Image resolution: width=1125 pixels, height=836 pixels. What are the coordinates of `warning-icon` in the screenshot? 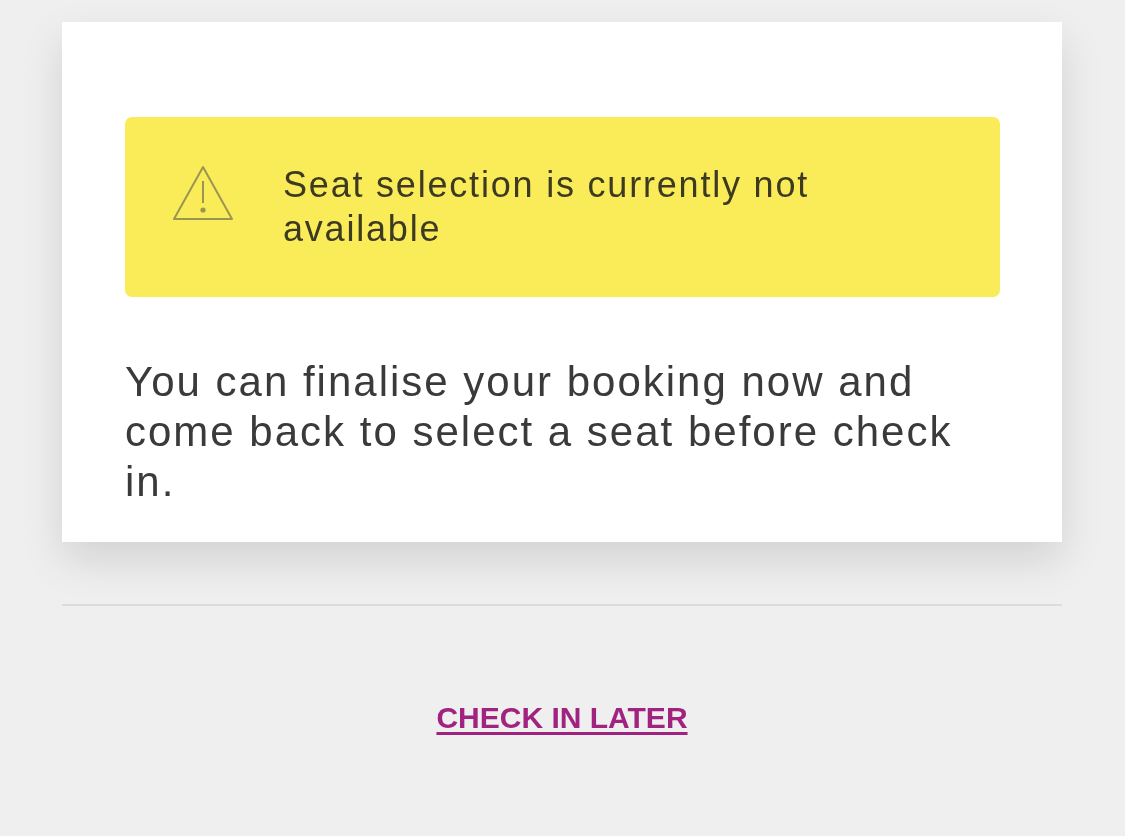 It's located at (203, 193).